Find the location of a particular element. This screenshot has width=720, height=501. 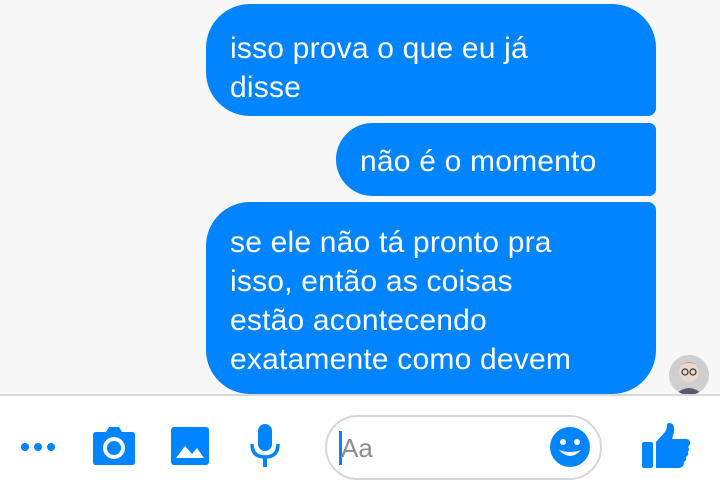

message-line: se ele não tá pronto pra is located at coordinates (391, 242).